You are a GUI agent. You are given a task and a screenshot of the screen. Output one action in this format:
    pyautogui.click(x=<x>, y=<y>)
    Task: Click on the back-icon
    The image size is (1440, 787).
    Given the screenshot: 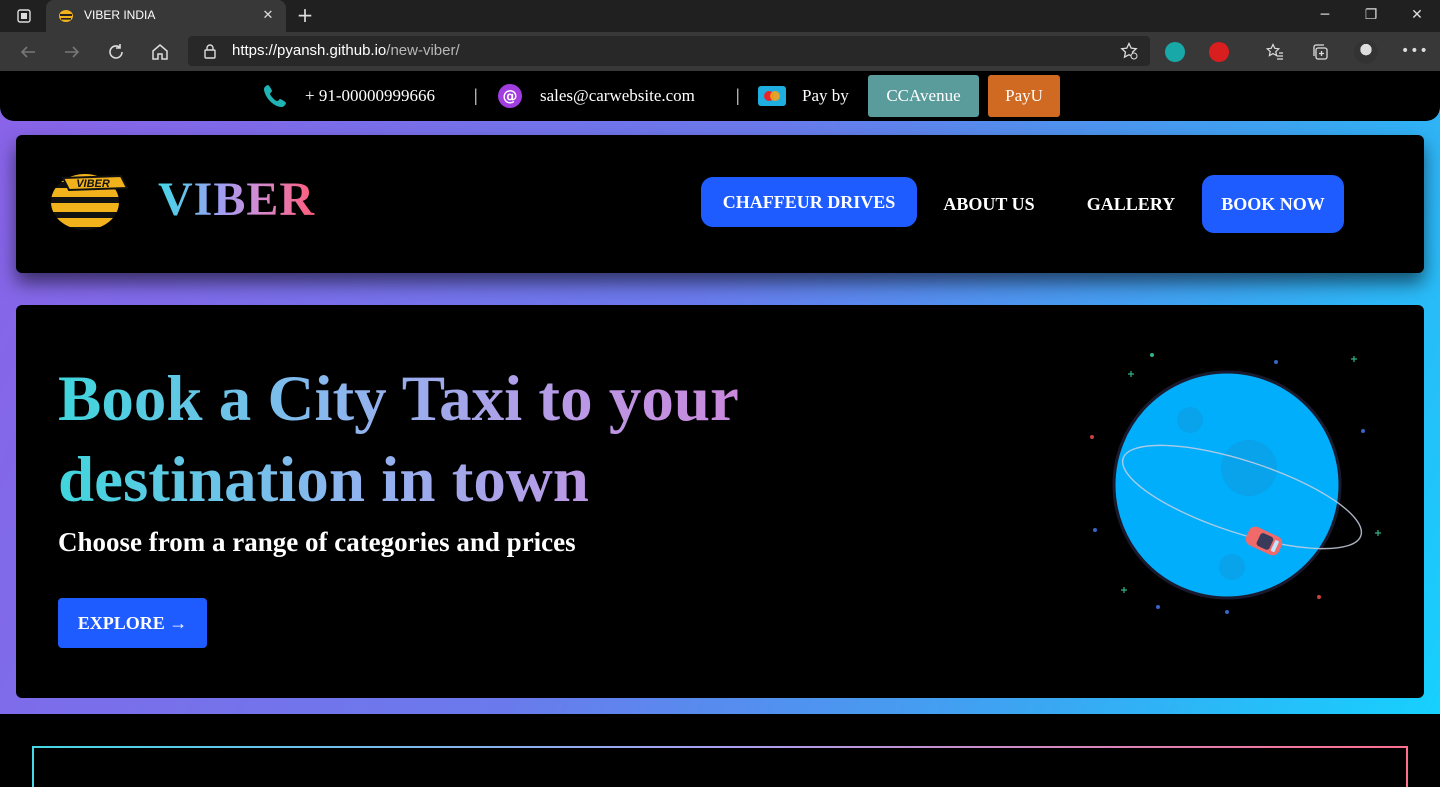 What is the action you would take?
    pyautogui.click(x=28, y=52)
    